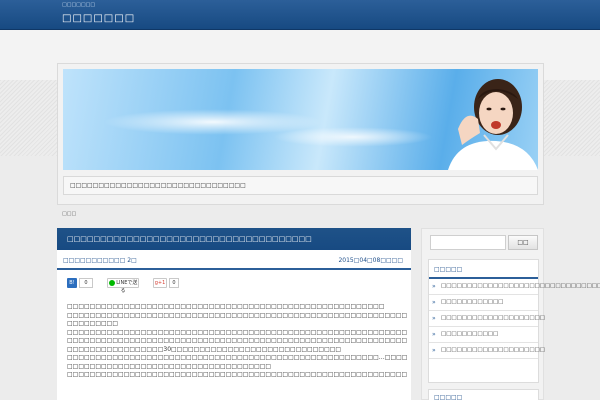 This screenshot has width=600, height=400. What do you see at coordinates (523, 242) in the screenshot?
I see `search-button: □□` at bounding box center [523, 242].